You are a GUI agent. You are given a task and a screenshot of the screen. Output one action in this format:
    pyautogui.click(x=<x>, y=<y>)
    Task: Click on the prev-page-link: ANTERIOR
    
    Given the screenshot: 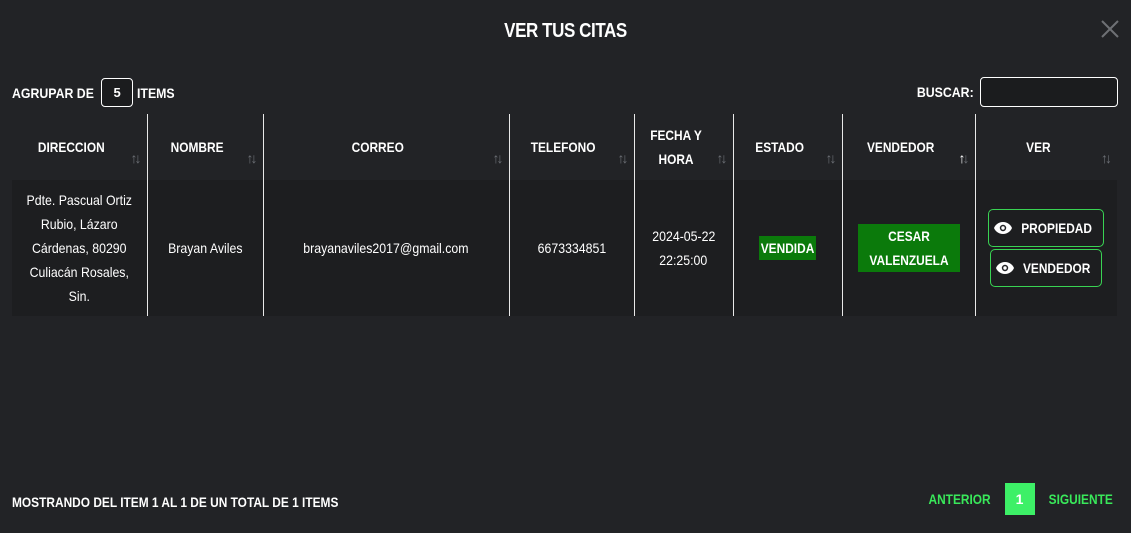 What is the action you would take?
    pyautogui.click(x=960, y=499)
    